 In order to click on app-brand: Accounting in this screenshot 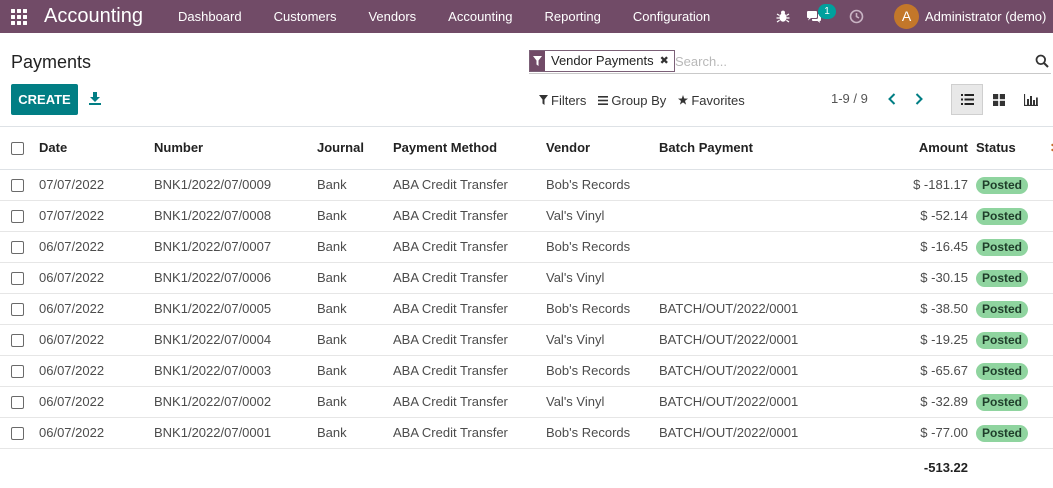, I will do `click(93, 16)`.